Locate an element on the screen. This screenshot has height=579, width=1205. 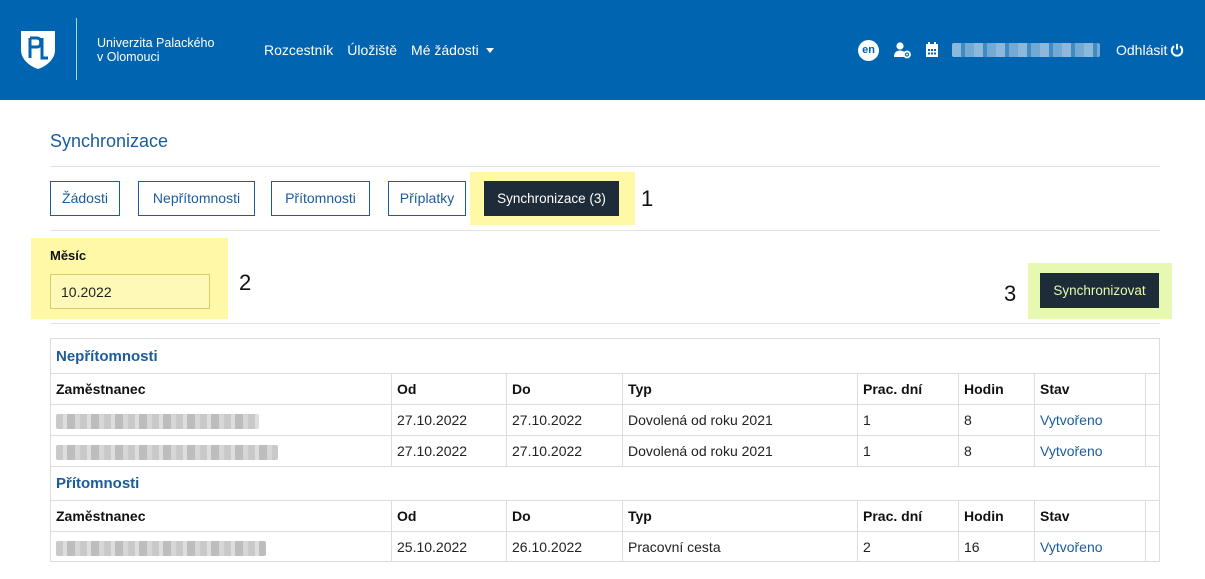
tab-nepritomnosti: Nepřítomnosti is located at coordinates (196, 198).